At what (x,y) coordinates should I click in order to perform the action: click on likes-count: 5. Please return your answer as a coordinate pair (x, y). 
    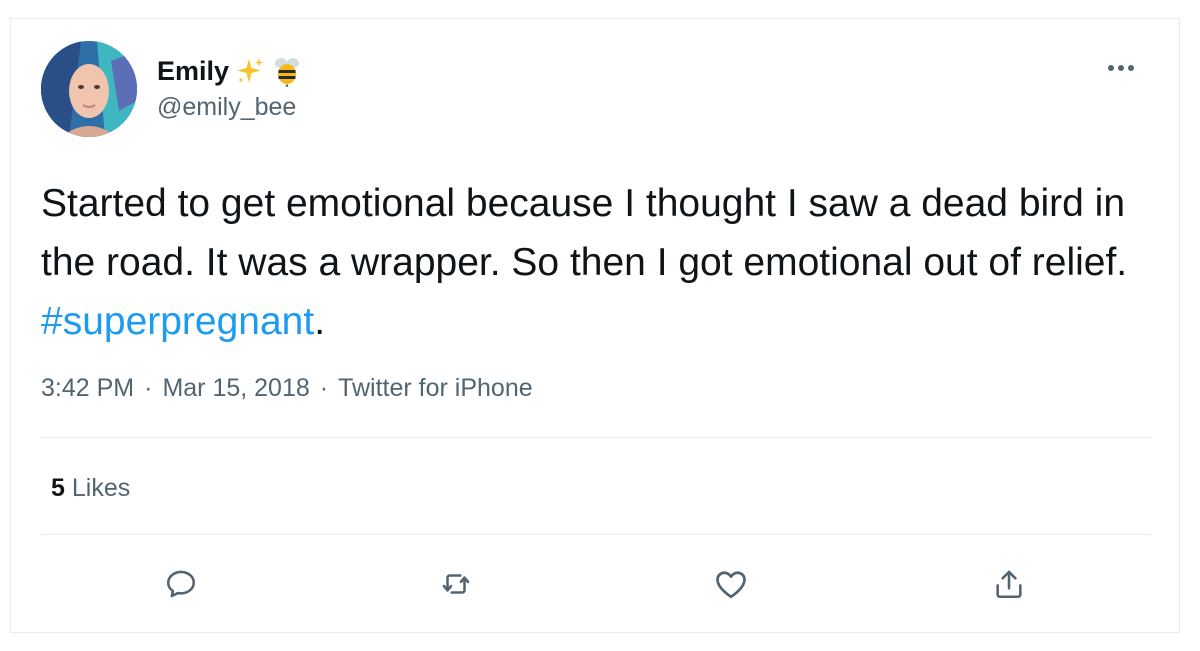
    Looking at the image, I should click on (58, 488).